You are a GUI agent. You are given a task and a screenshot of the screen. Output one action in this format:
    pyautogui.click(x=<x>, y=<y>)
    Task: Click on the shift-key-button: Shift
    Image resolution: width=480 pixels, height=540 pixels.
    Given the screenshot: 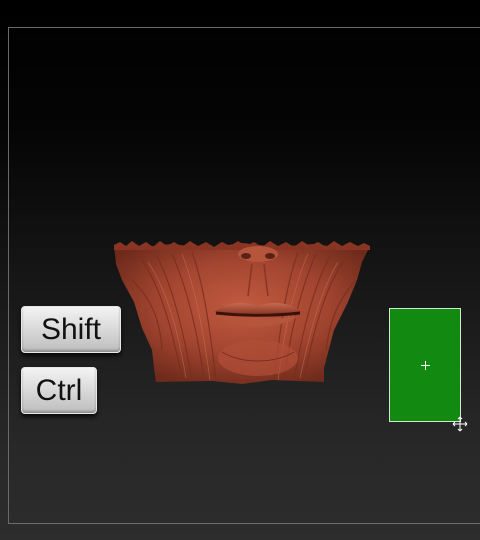 What is the action you would take?
    pyautogui.click(x=71, y=329)
    